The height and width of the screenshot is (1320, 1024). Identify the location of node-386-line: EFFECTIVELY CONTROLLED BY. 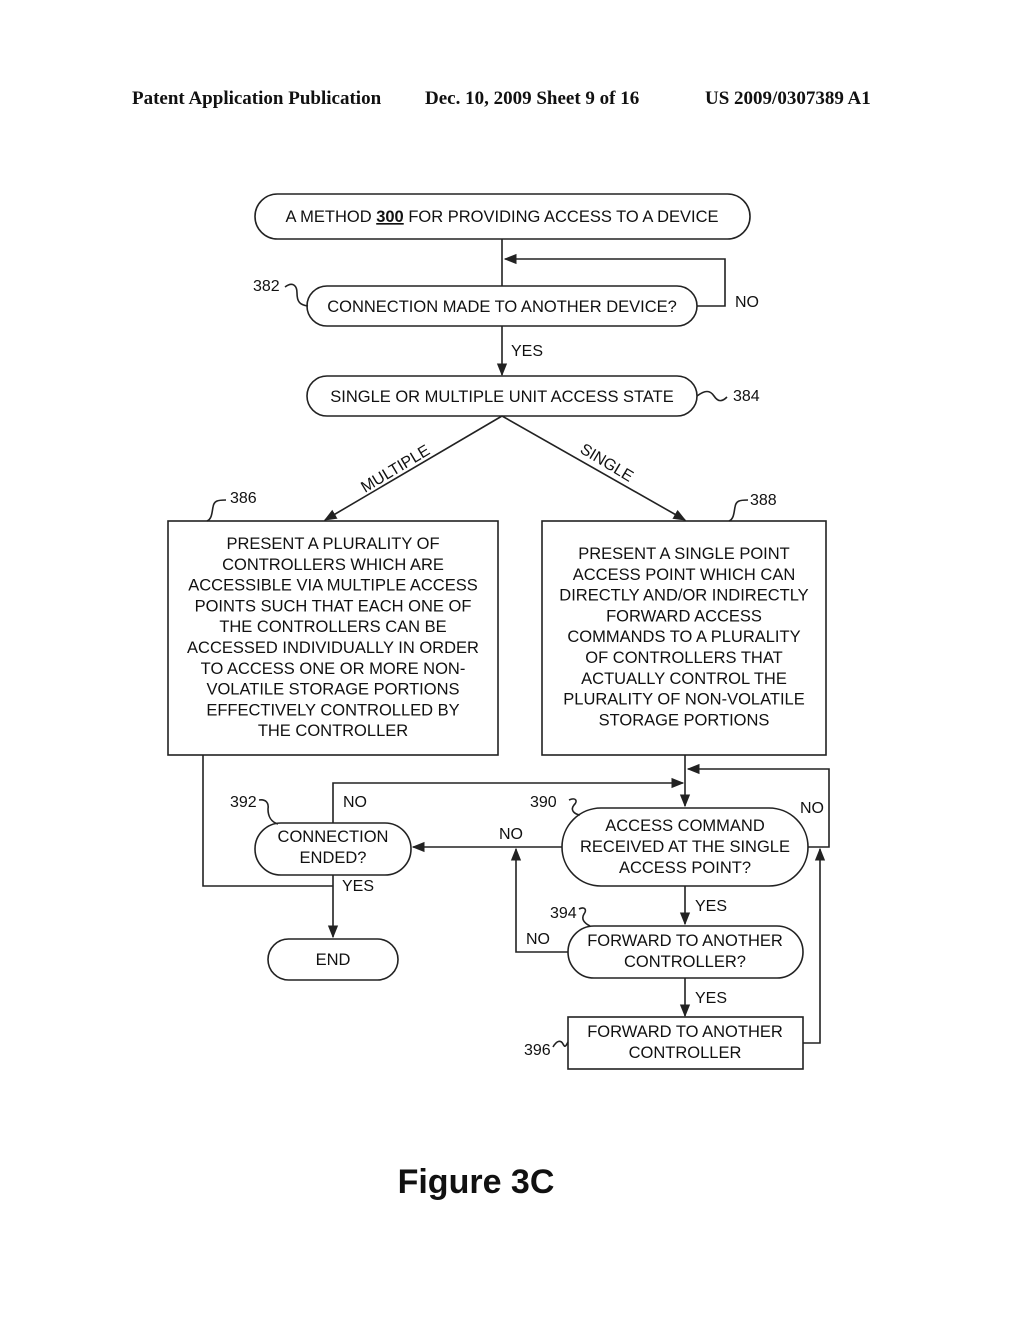
(332, 710).